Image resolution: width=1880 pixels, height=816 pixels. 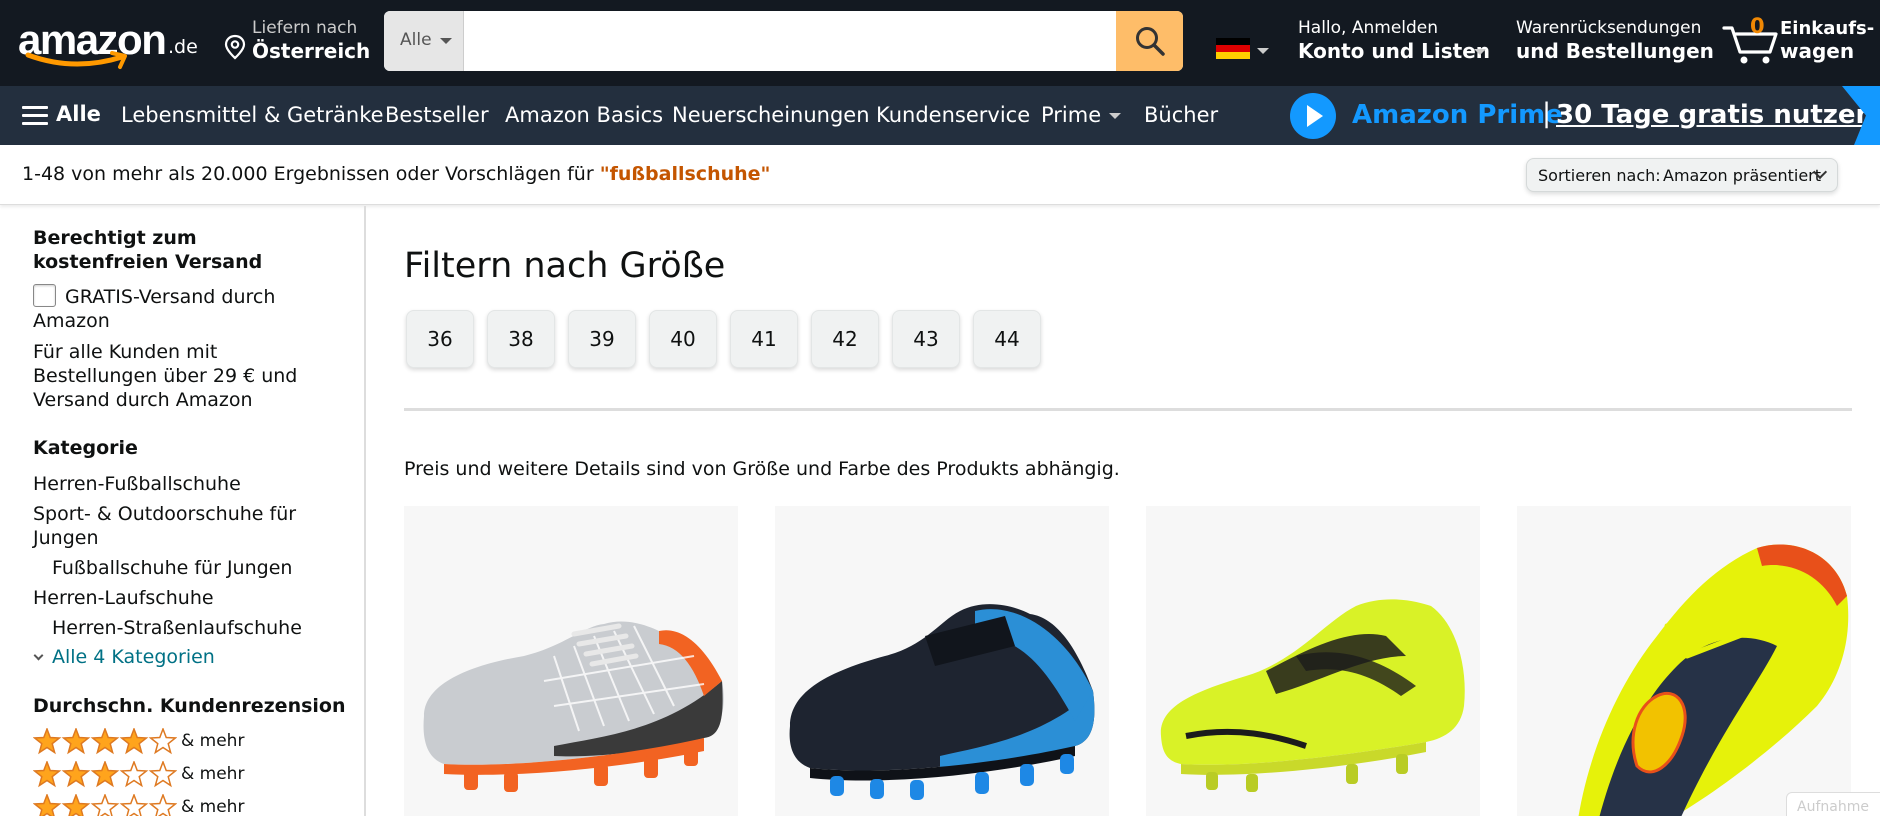 I want to click on prime-banner-cta: 30 Tage gratis nutzen, so click(x=1715, y=115).